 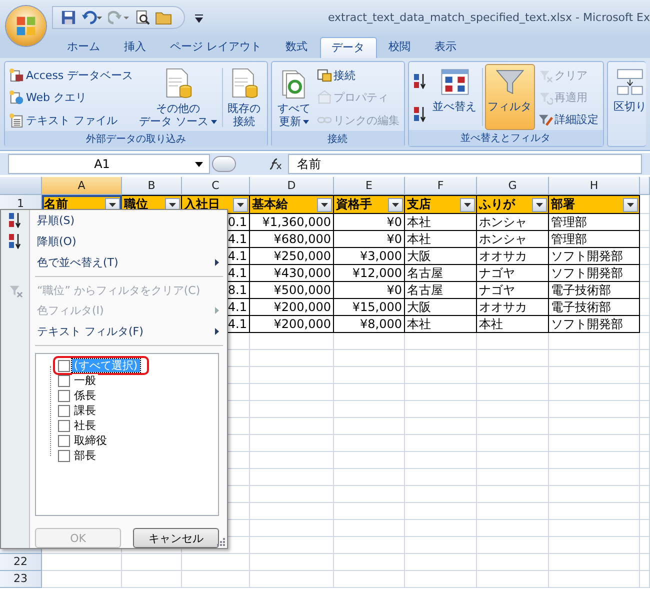 I want to click on table-cell: ナゴヤ, so click(x=513, y=290).